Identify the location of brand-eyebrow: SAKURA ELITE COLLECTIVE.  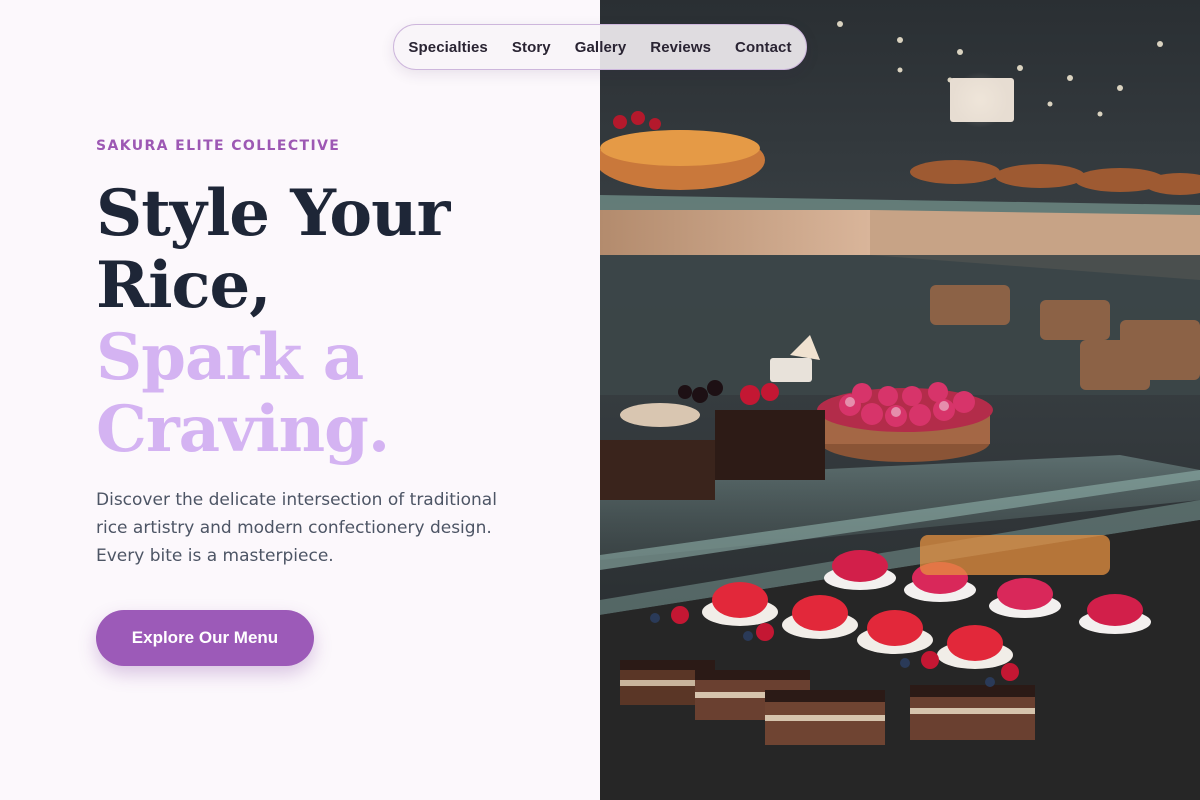
(218, 146).